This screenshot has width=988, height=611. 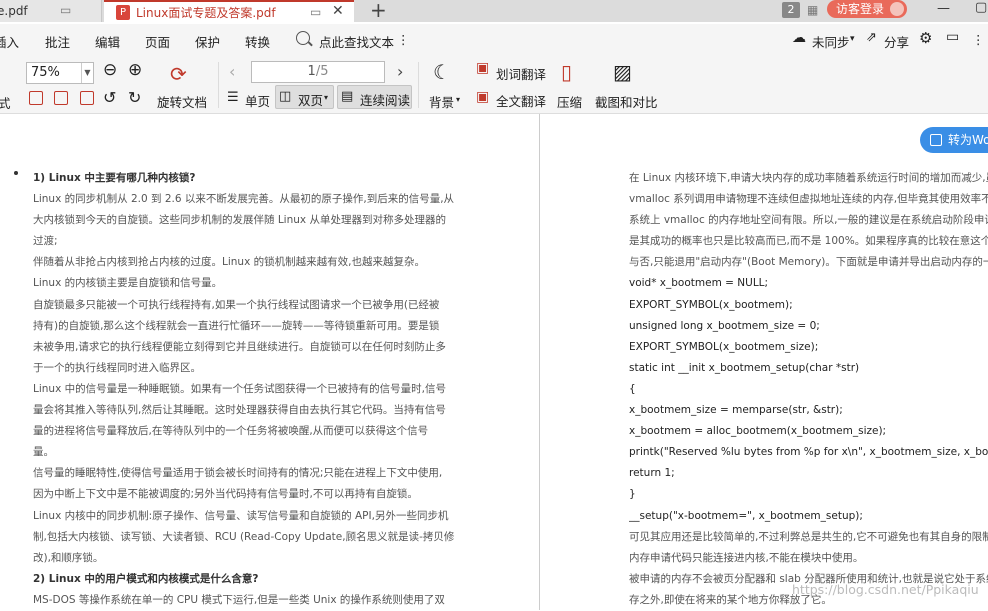 I want to click on sync-status: 未同步, so click(x=831, y=41).